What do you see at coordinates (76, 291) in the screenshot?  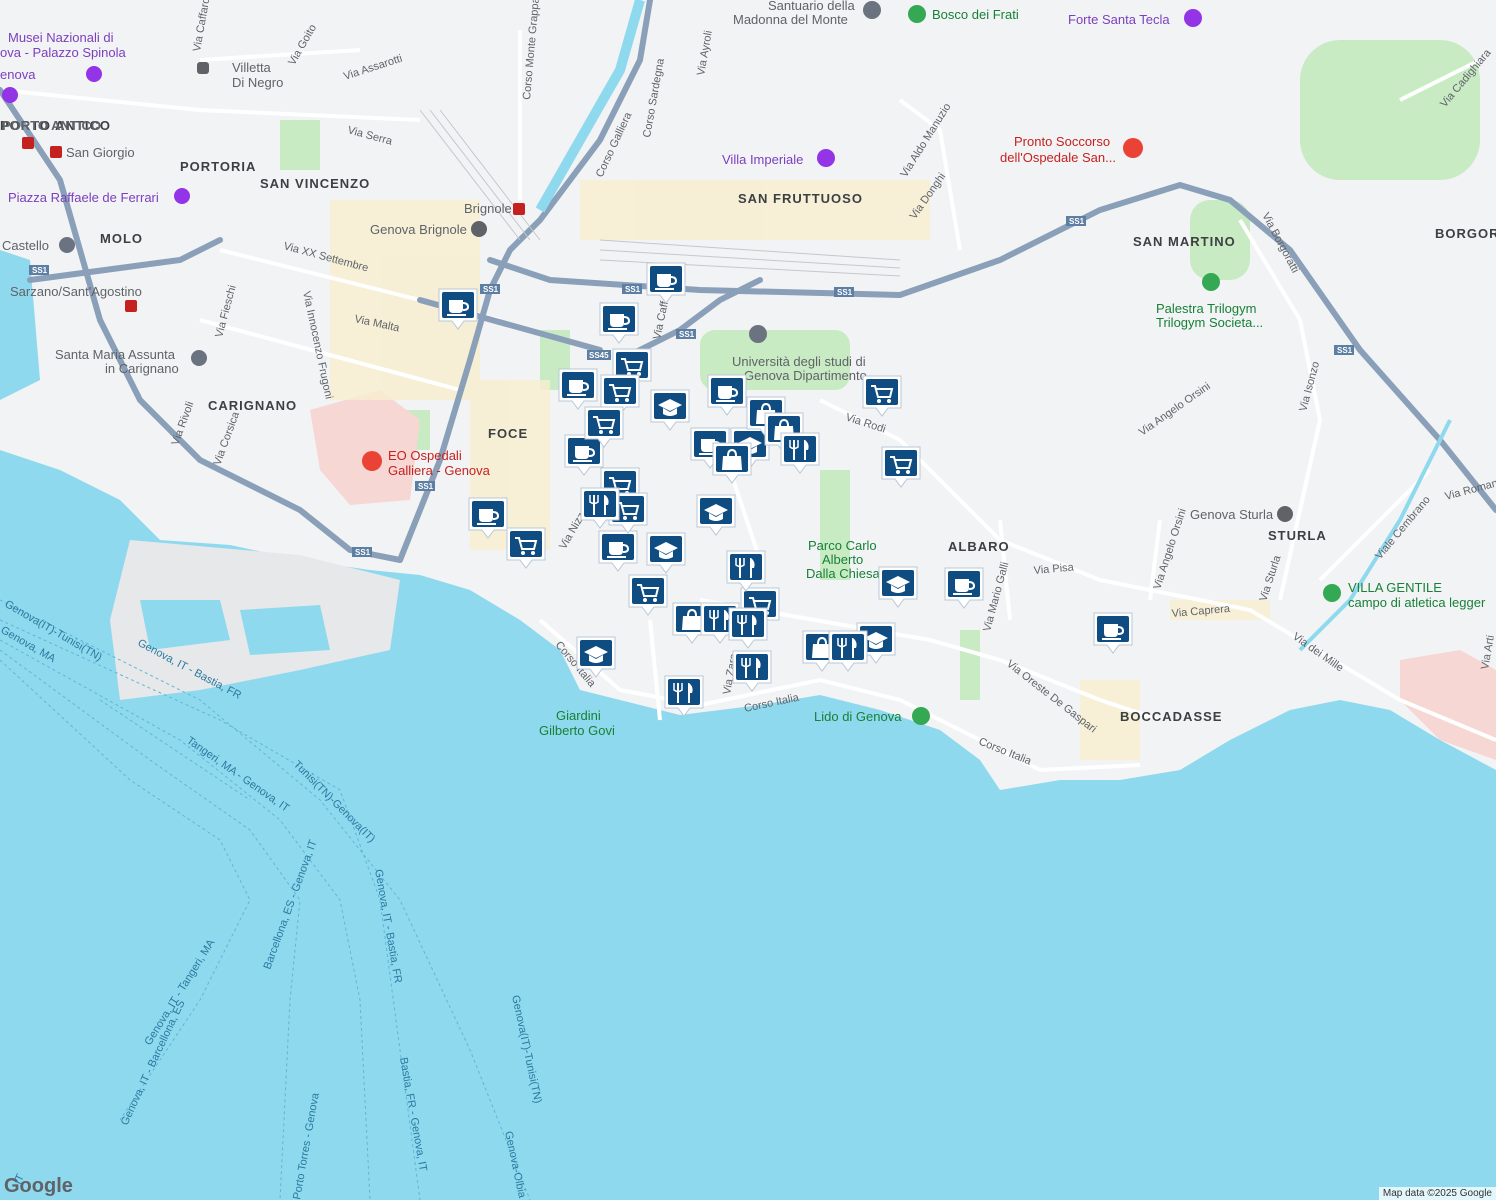 I see `poi-label: Sarzano/Sant'Agostino` at bounding box center [76, 291].